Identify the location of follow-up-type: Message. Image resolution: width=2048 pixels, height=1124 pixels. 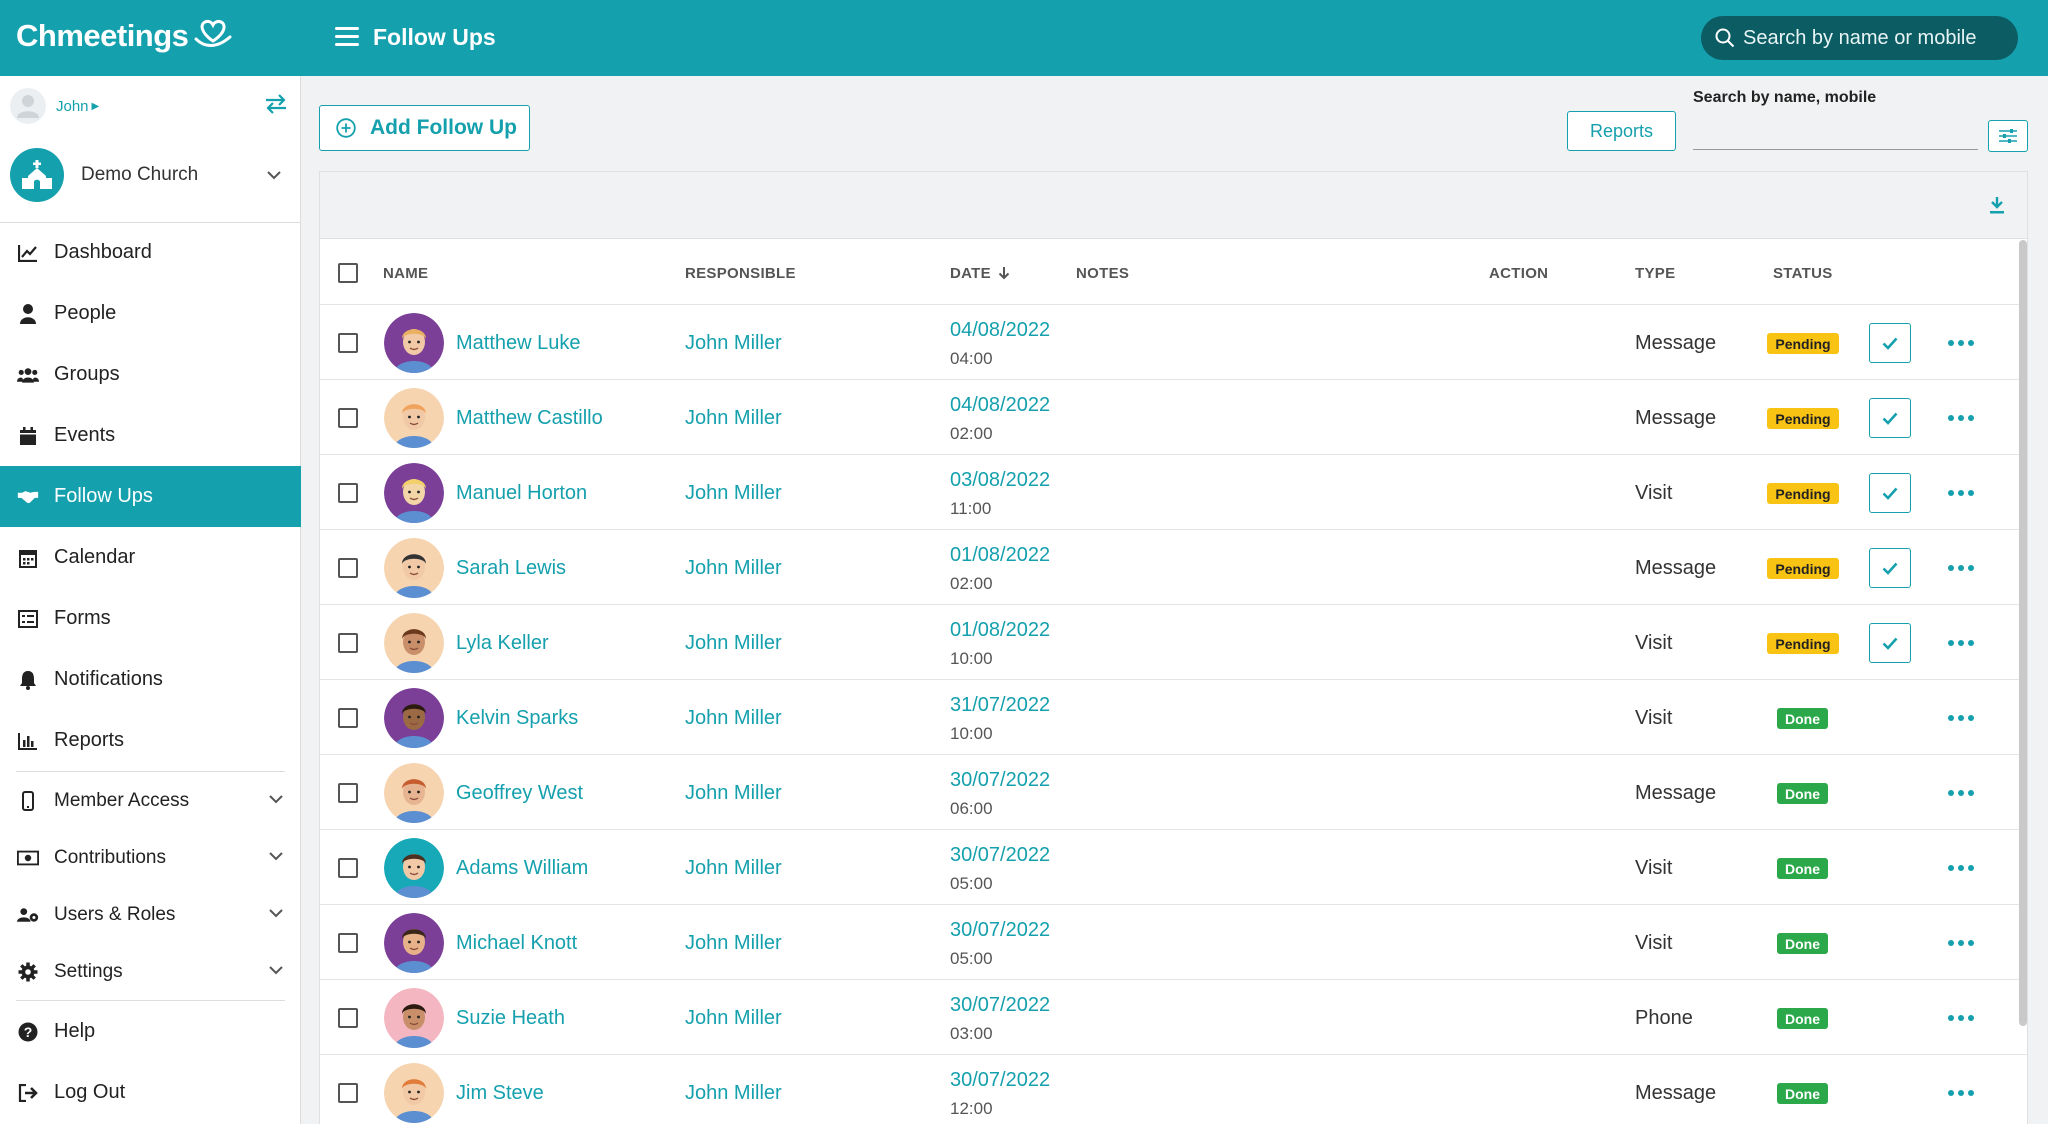
(1676, 568).